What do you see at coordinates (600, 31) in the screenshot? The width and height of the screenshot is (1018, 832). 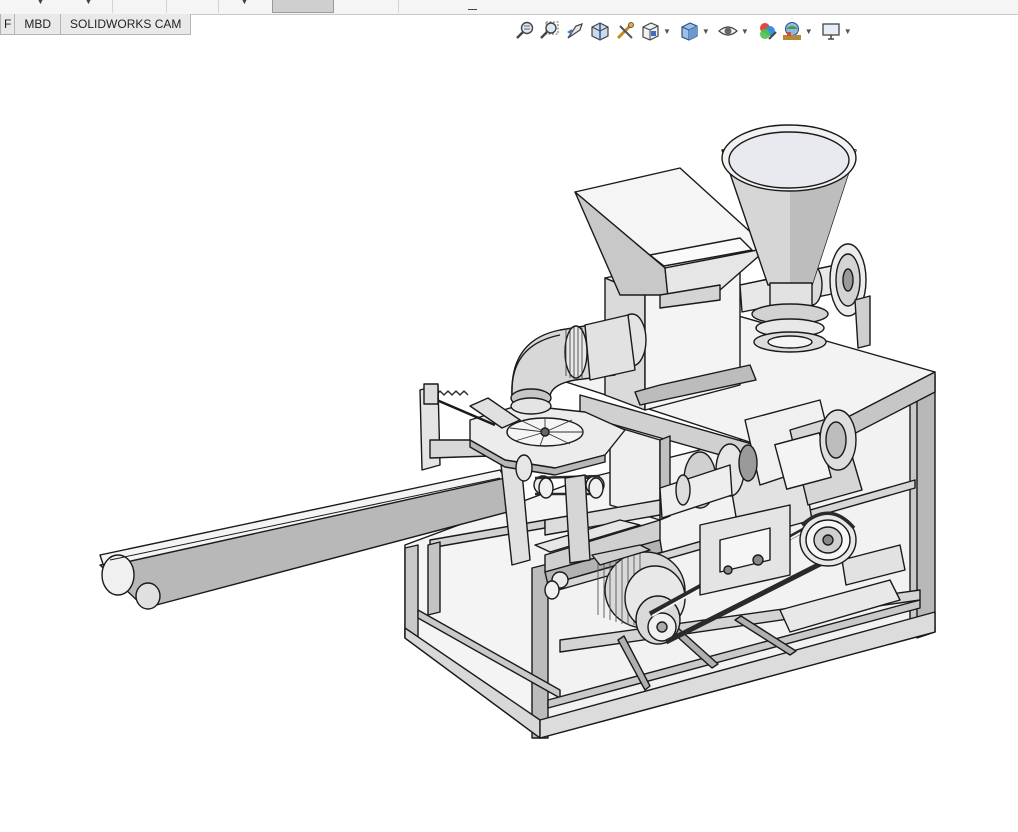 I see `section-view-icon` at bounding box center [600, 31].